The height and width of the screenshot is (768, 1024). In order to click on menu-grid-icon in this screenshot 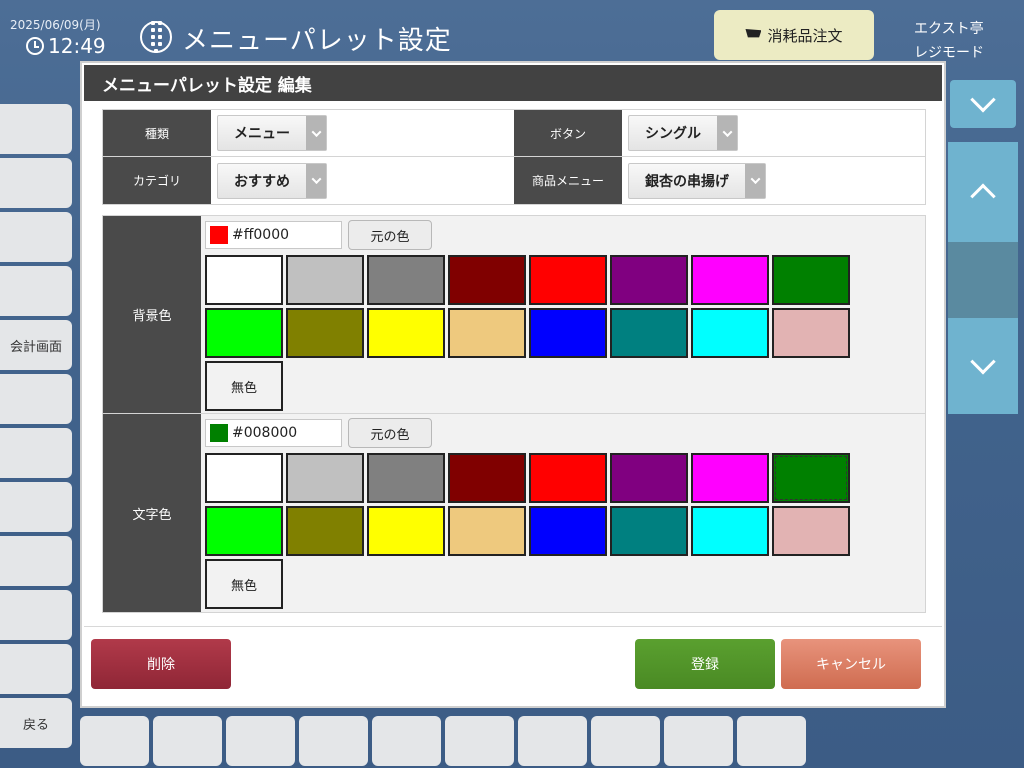, I will do `click(156, 37)`.